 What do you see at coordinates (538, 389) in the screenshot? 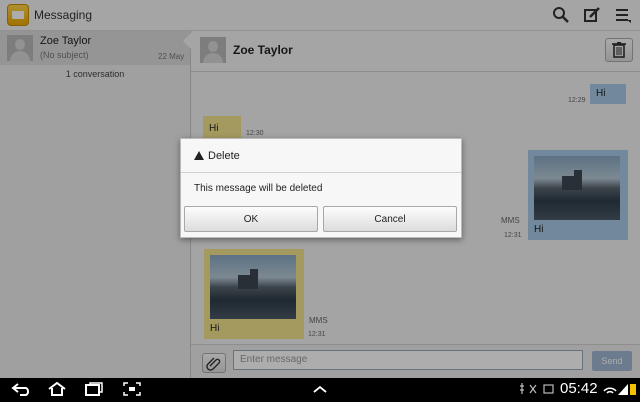
I see `notification-icons` at bounding box center [538, 389].